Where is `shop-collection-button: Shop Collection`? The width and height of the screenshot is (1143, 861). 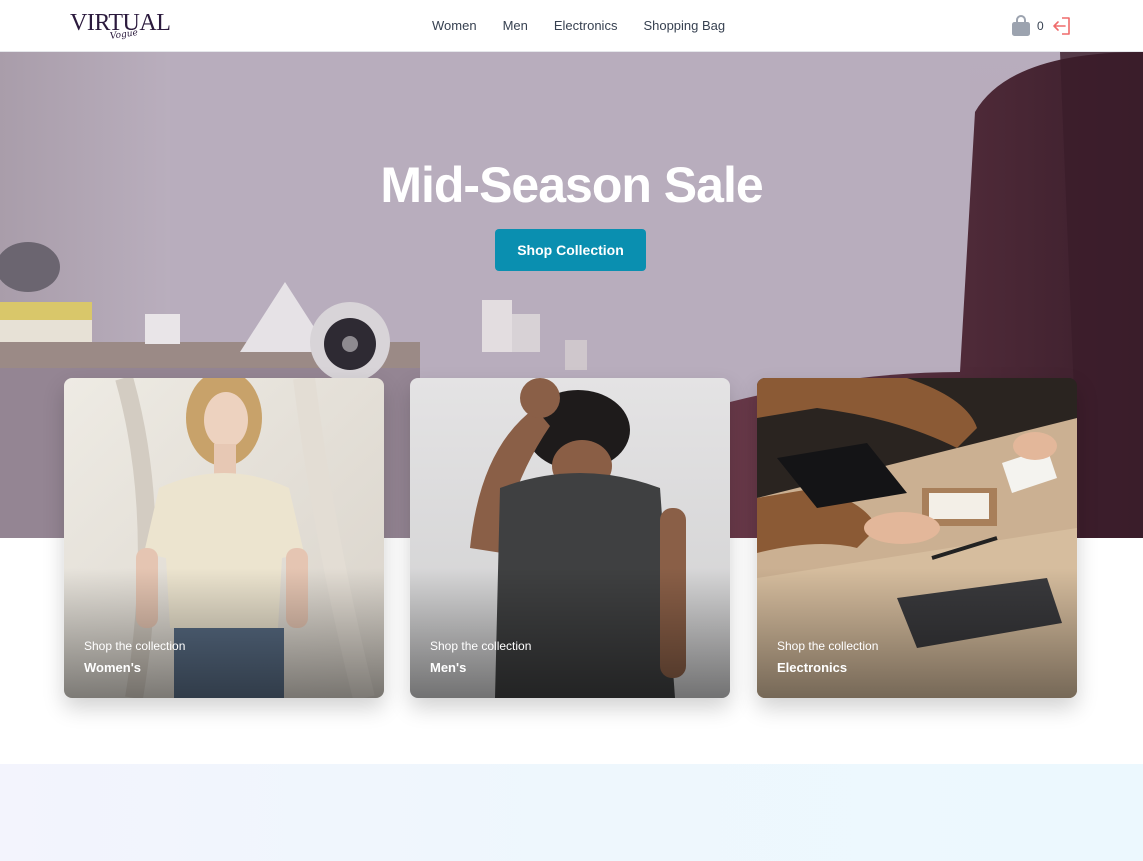
shop-collection-button: Shop Collection is located at coordinates (570, 250).